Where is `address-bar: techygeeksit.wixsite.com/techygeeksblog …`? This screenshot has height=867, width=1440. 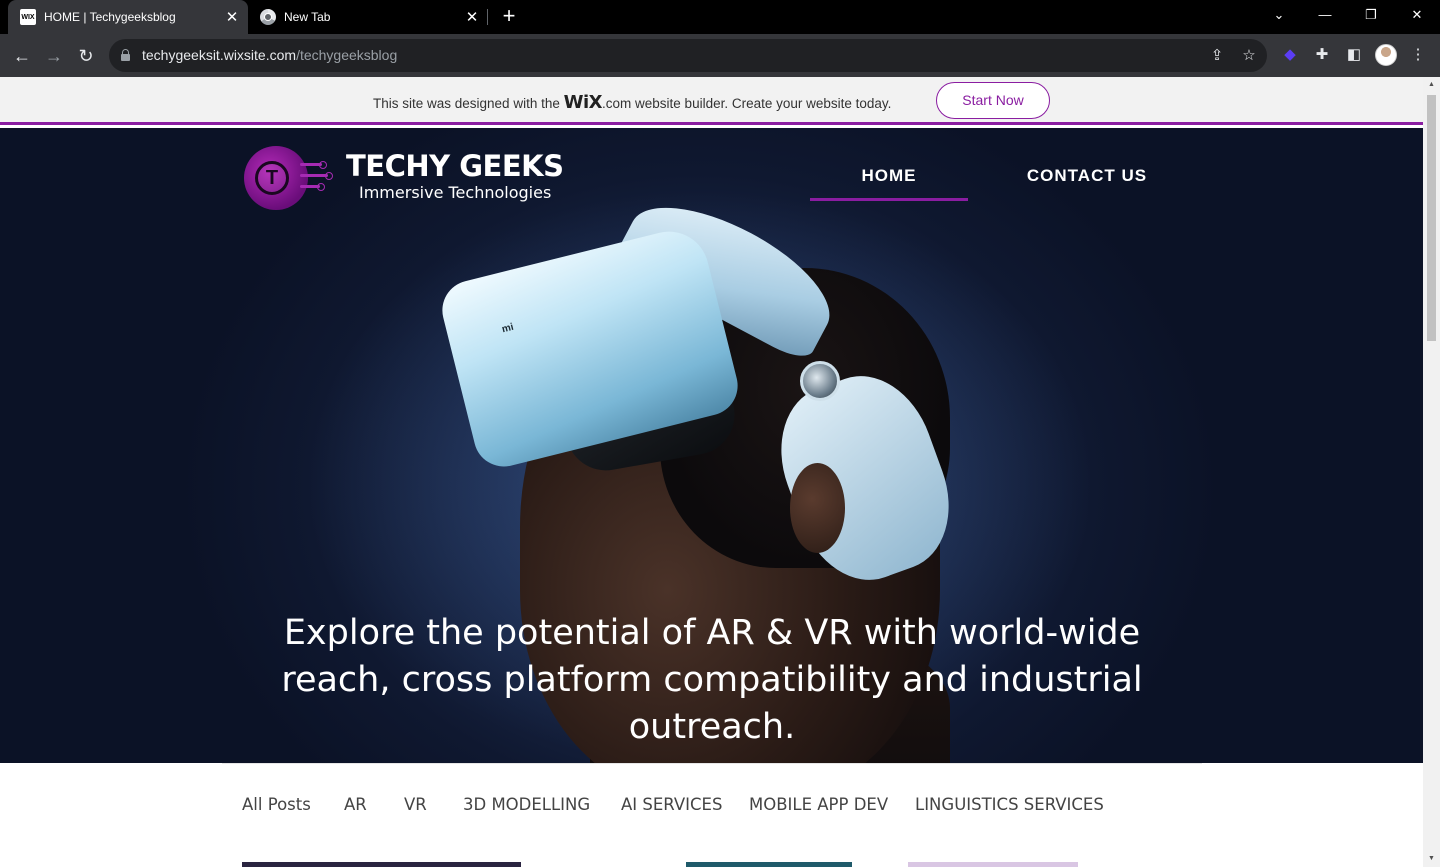
address-bar: techygeeksit.wixsite.com/techygeeksblog … is located at coordinates (688, 55).